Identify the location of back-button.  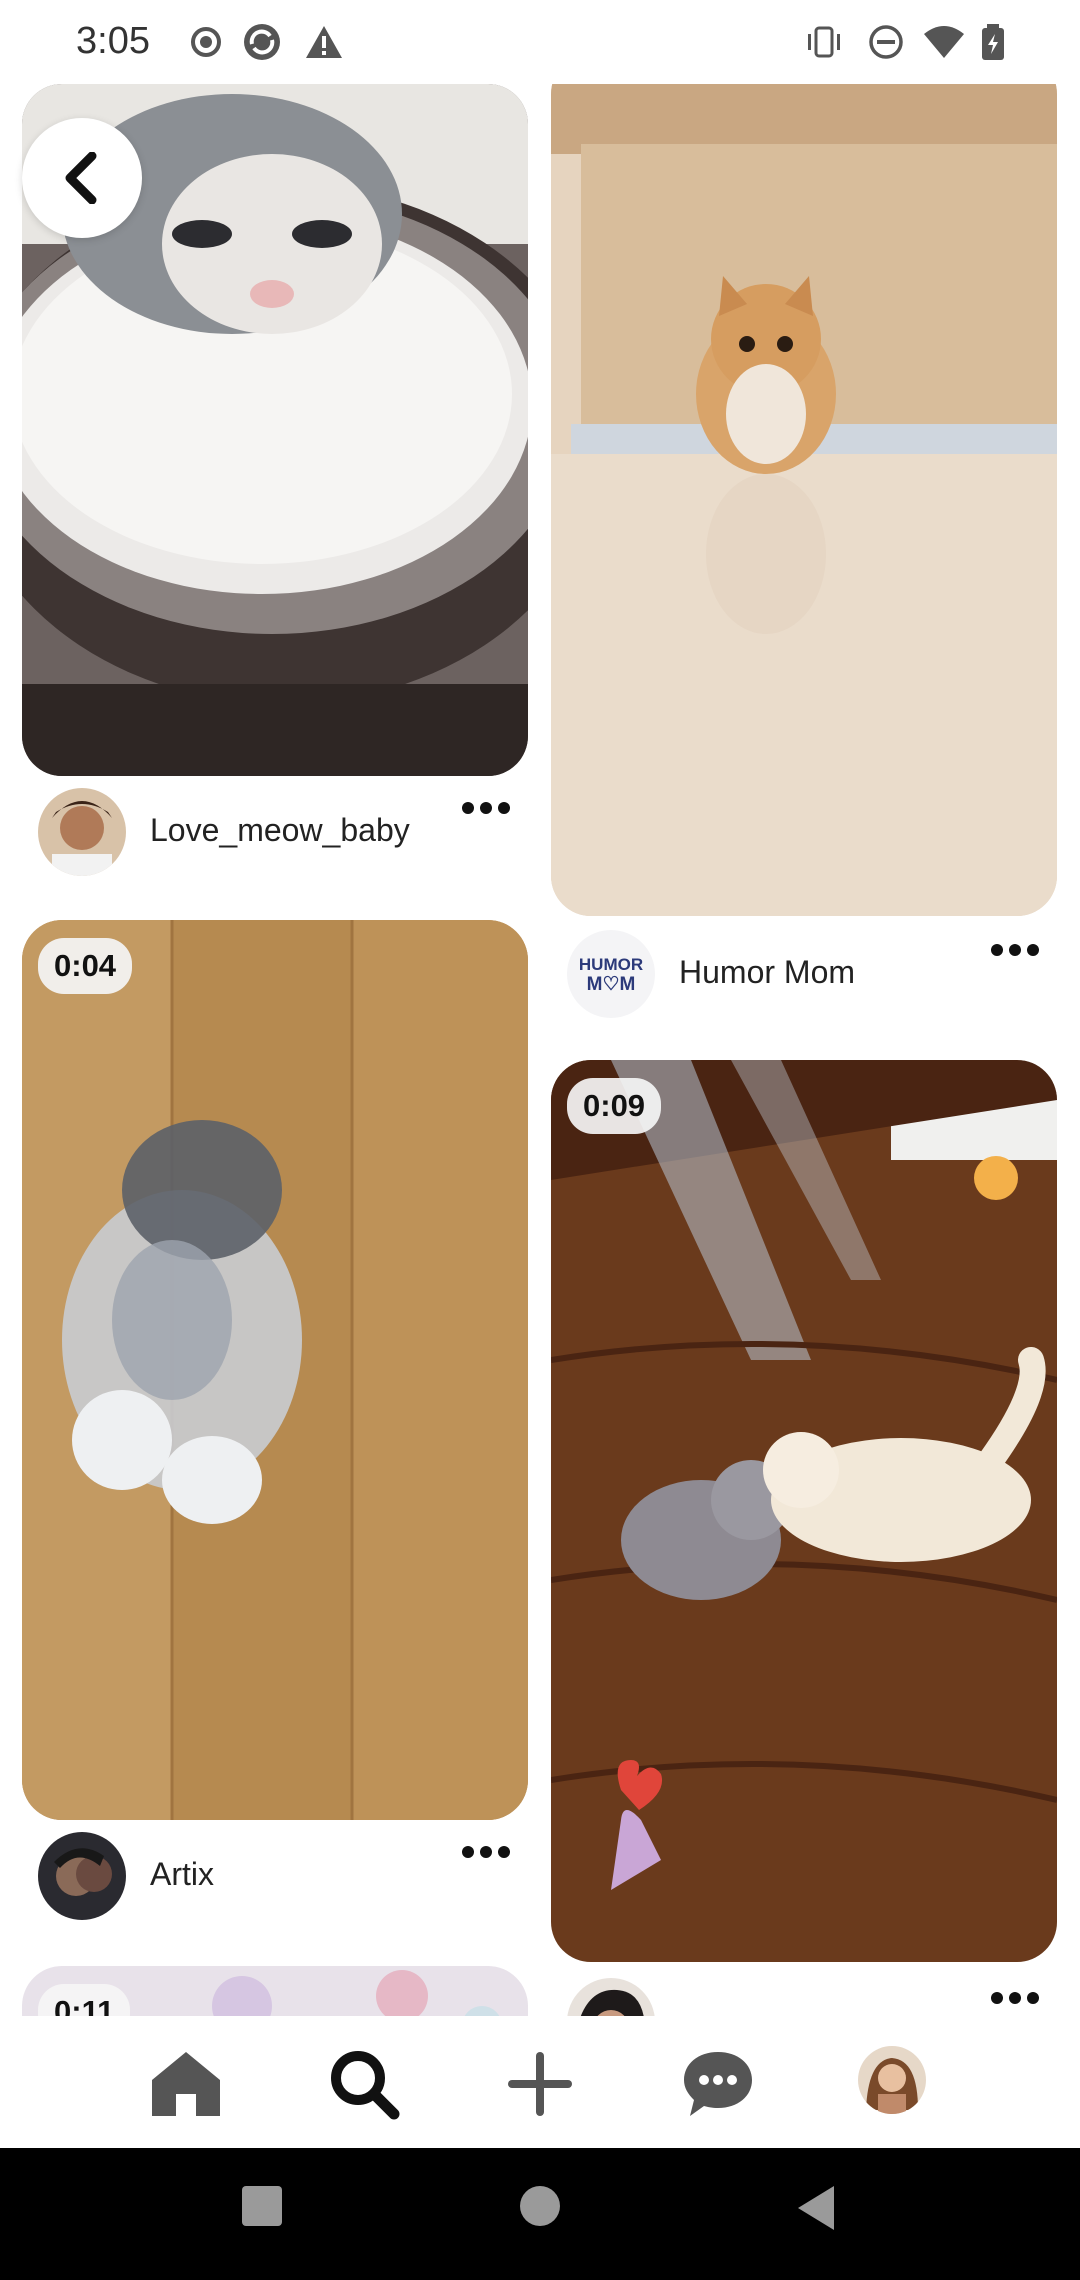
(82, 178).